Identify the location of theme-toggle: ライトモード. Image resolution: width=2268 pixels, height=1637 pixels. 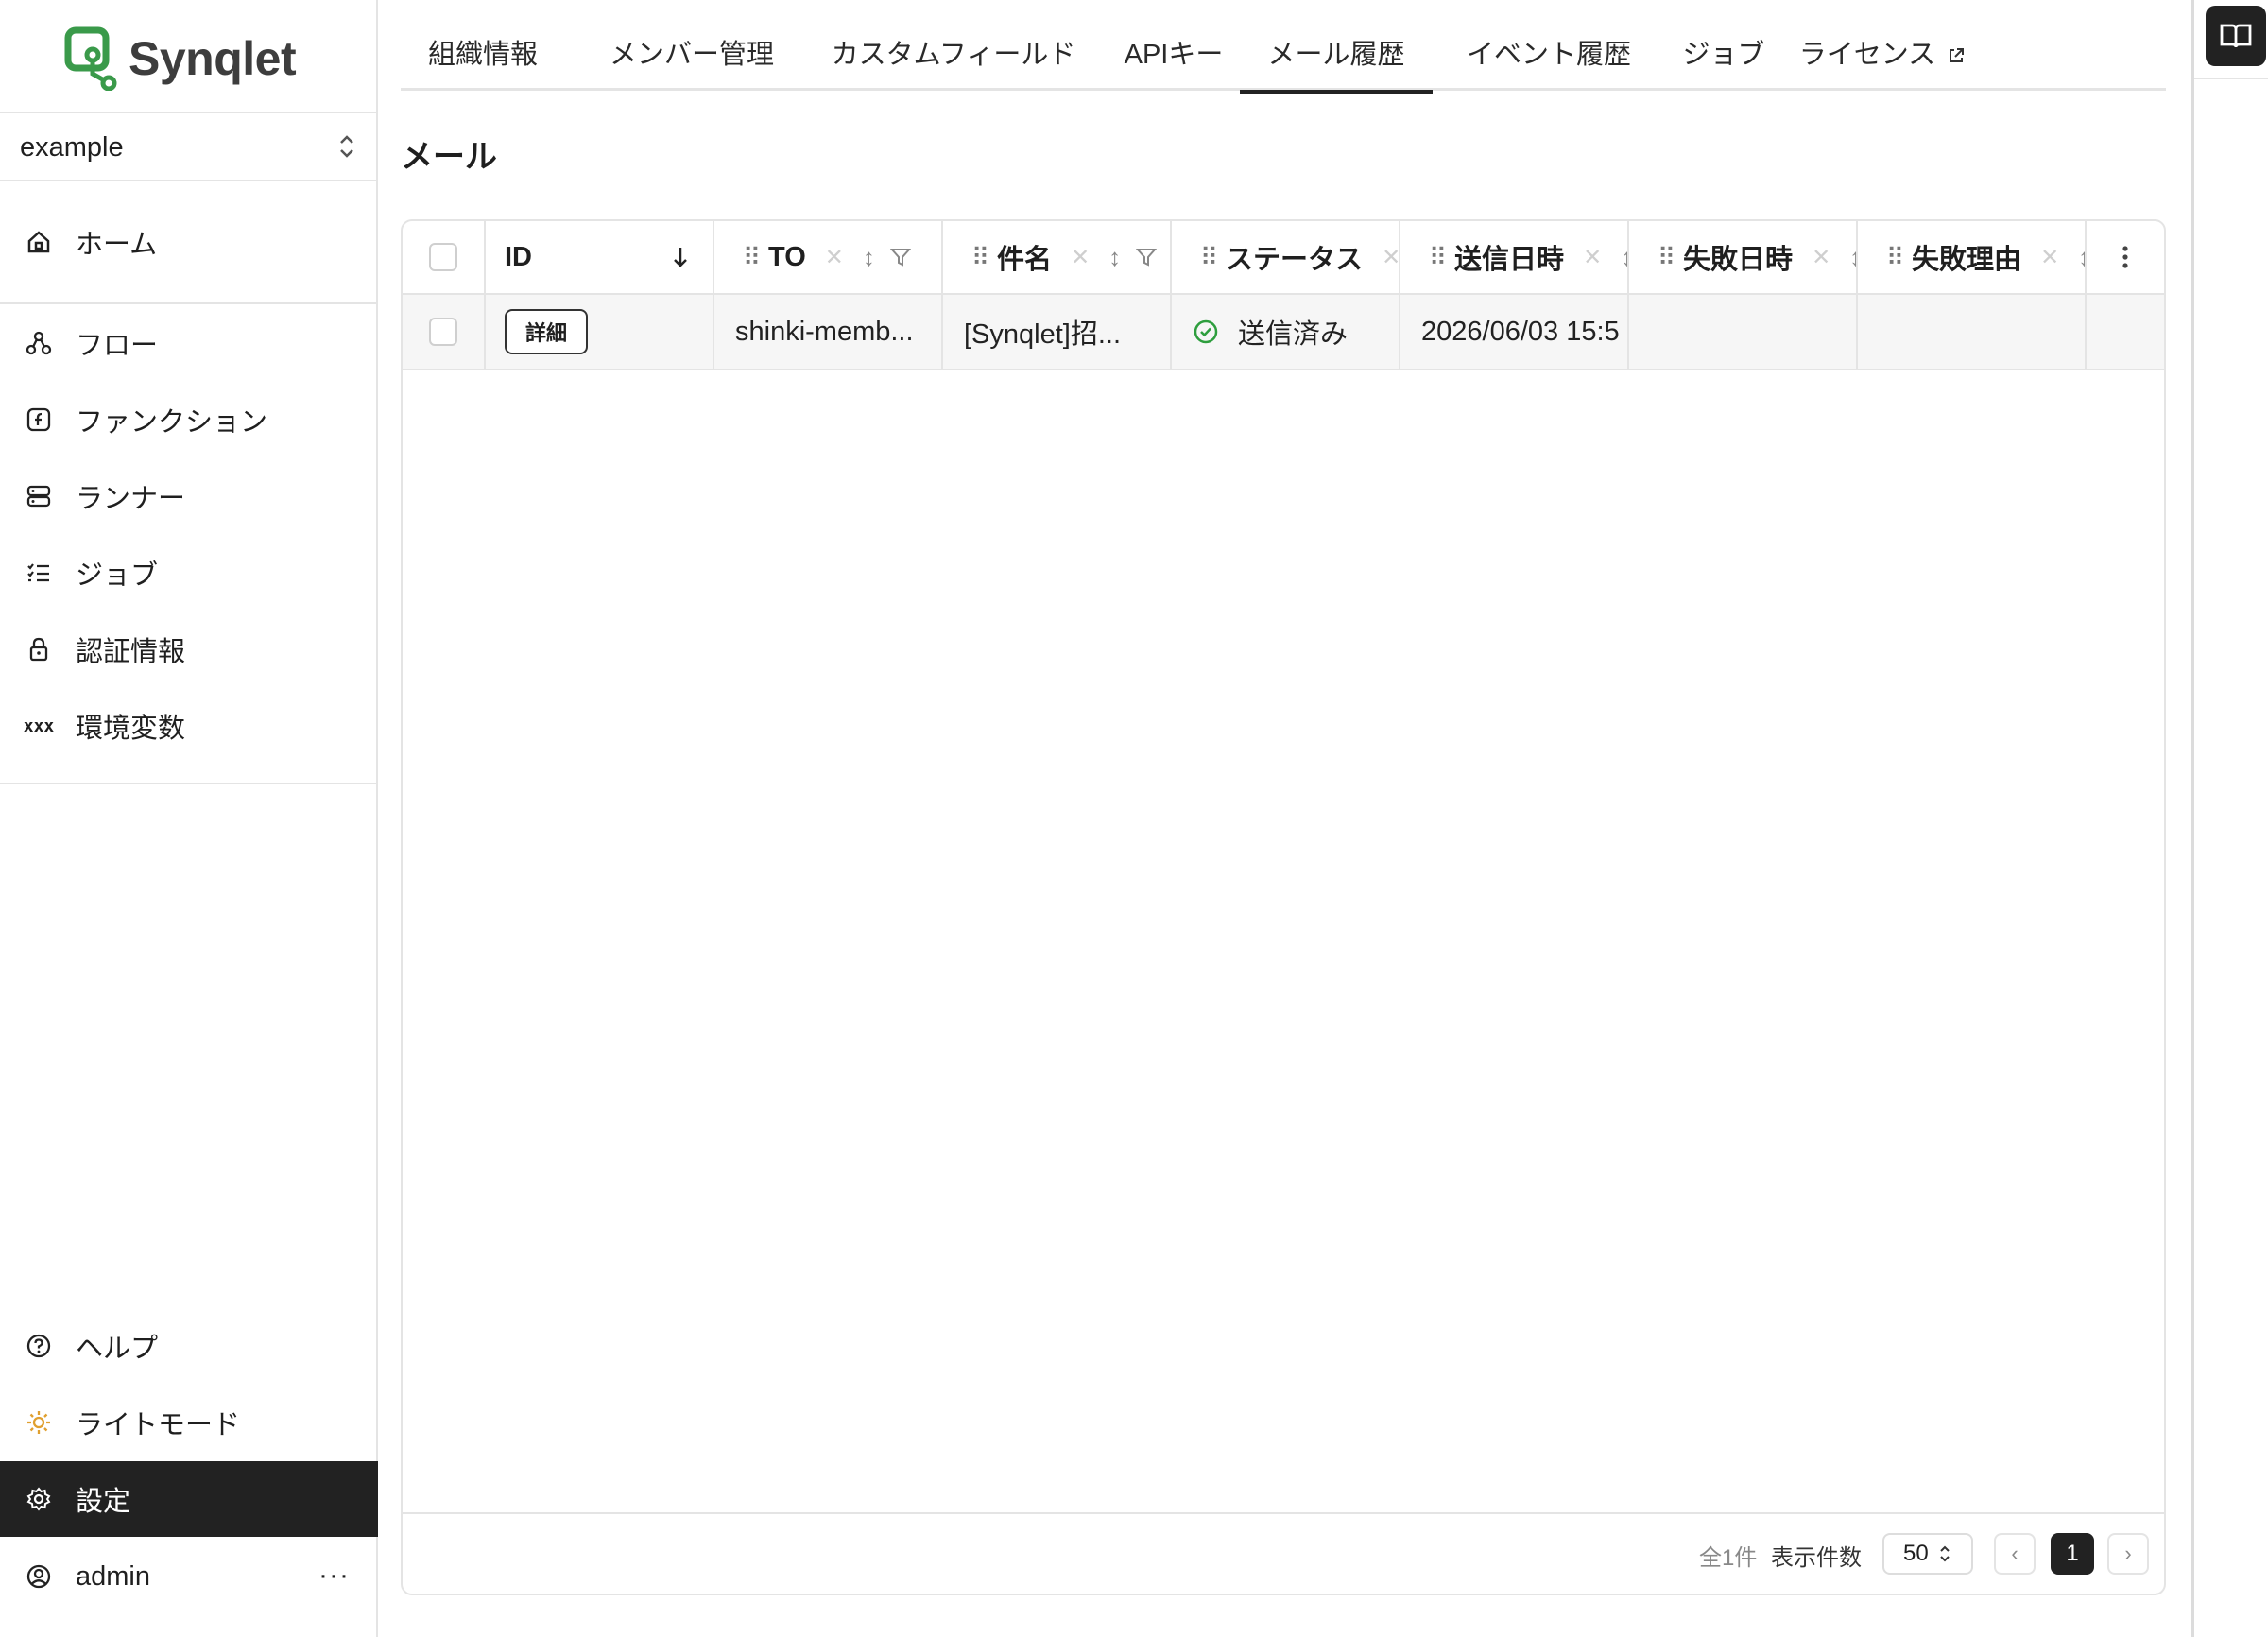
(189, 1422).